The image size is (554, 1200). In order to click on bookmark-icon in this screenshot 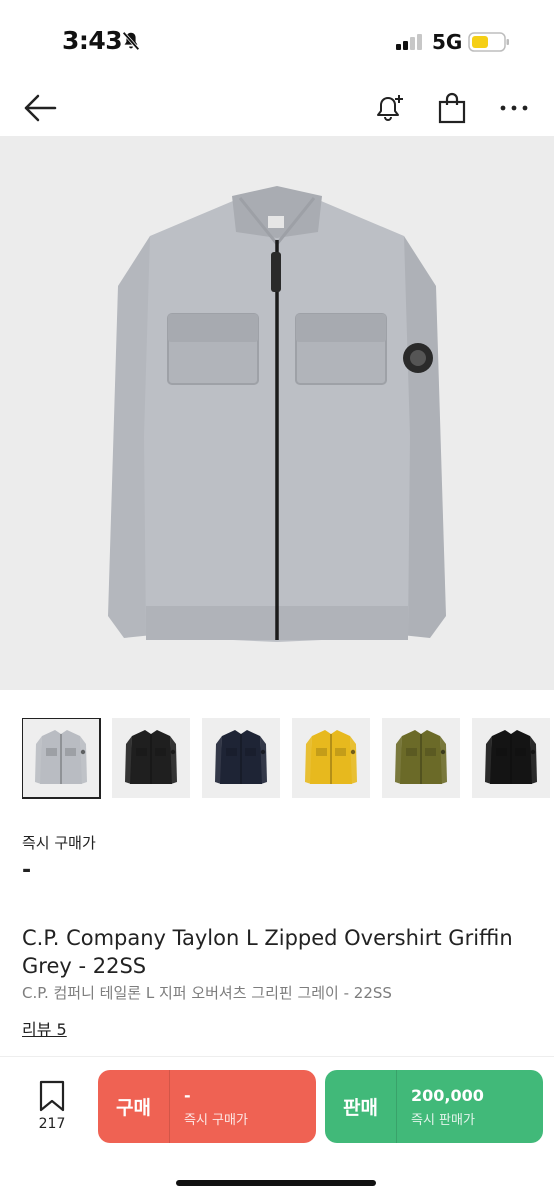, I will do `click(52, 1096)`.